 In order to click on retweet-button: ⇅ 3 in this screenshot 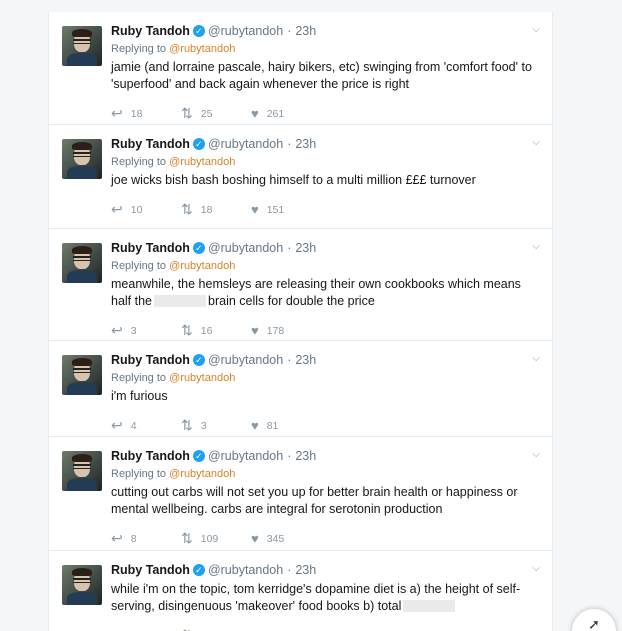, I will do `click(216, 425)`.